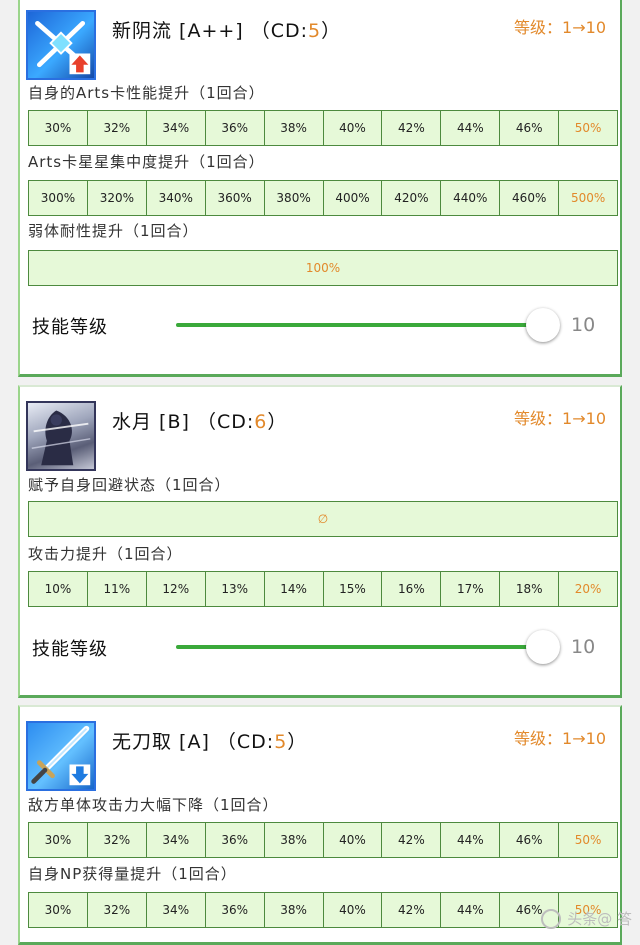  Describe the element at coordinates (61, 756) in the screenshot. I see `sword-debuff-icon` at that location.